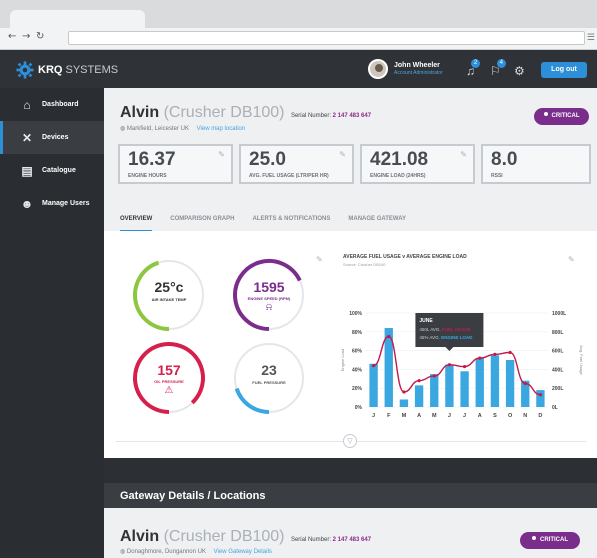 This screenshot has width=597, height=558. Describe the element at coordinates (561, 116) in the screenshot. I see `status-badge: CRITICAL` at that location.